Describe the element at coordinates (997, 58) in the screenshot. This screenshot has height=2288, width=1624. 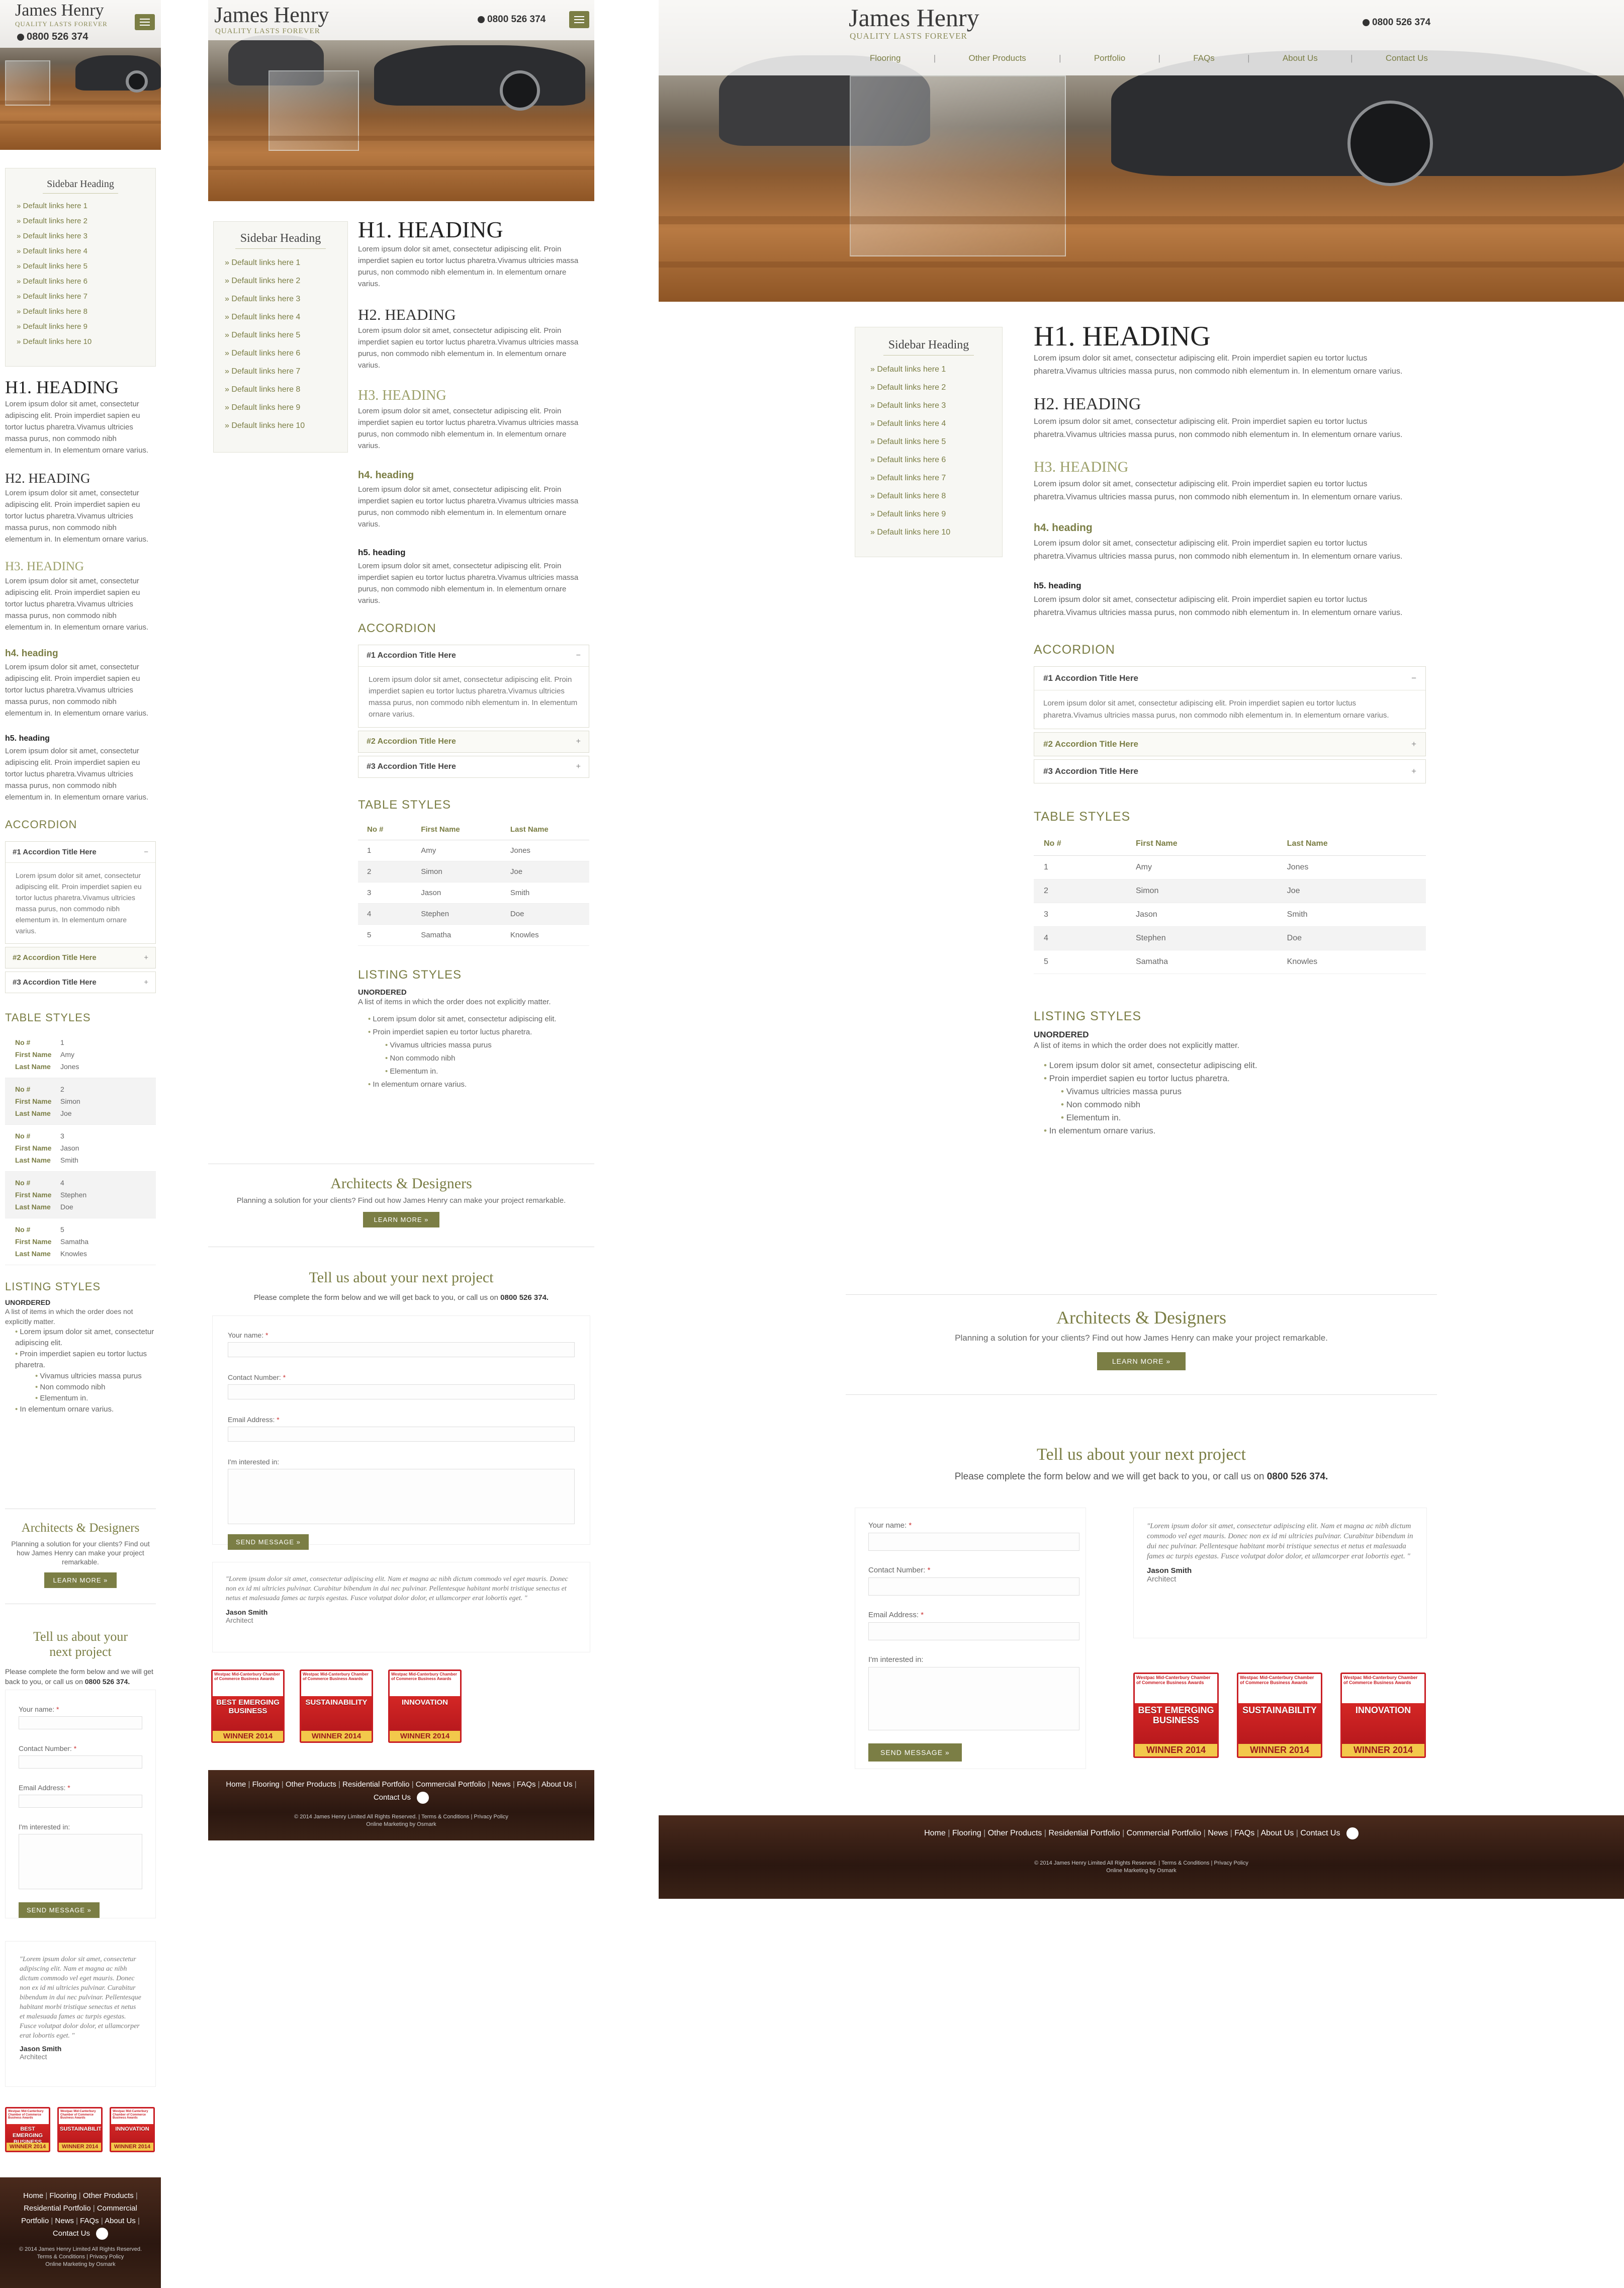
I see `nav-item: Other Products` at that location.